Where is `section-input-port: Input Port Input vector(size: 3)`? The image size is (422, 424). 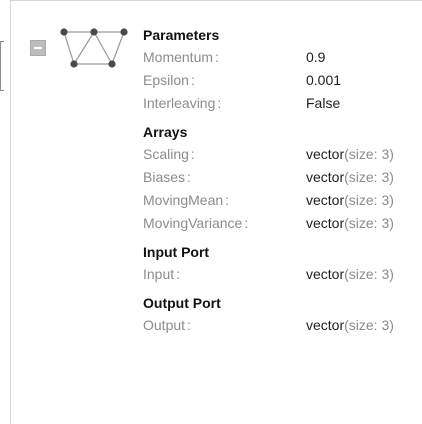 section-input-port: Input Port Input vector(size: 3) is located at coordinates (282, 263).